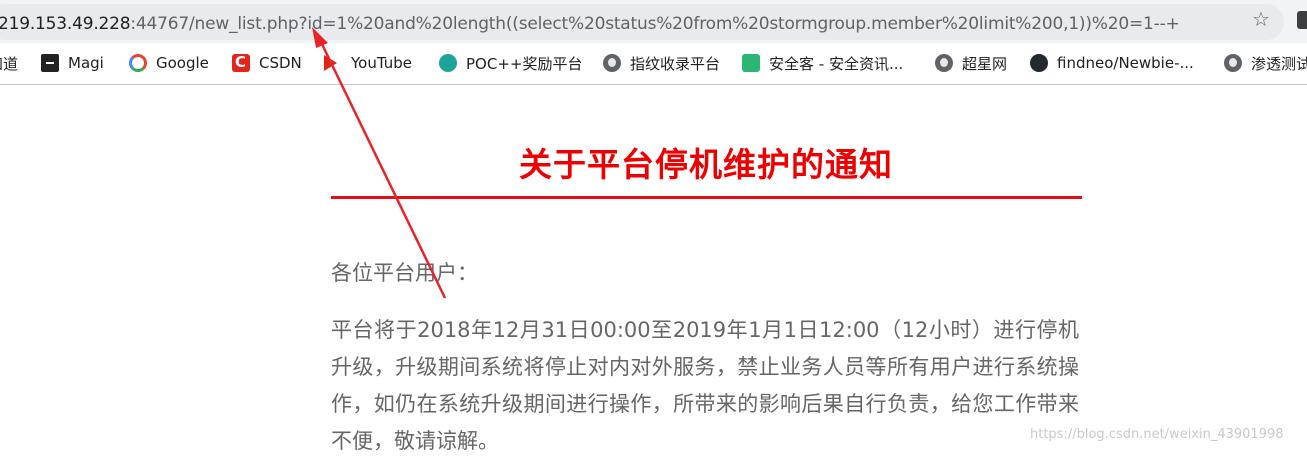 The image size is (1307, 460). I want to click on bookmark-label: POC++奖励平台, so click(524, 63).